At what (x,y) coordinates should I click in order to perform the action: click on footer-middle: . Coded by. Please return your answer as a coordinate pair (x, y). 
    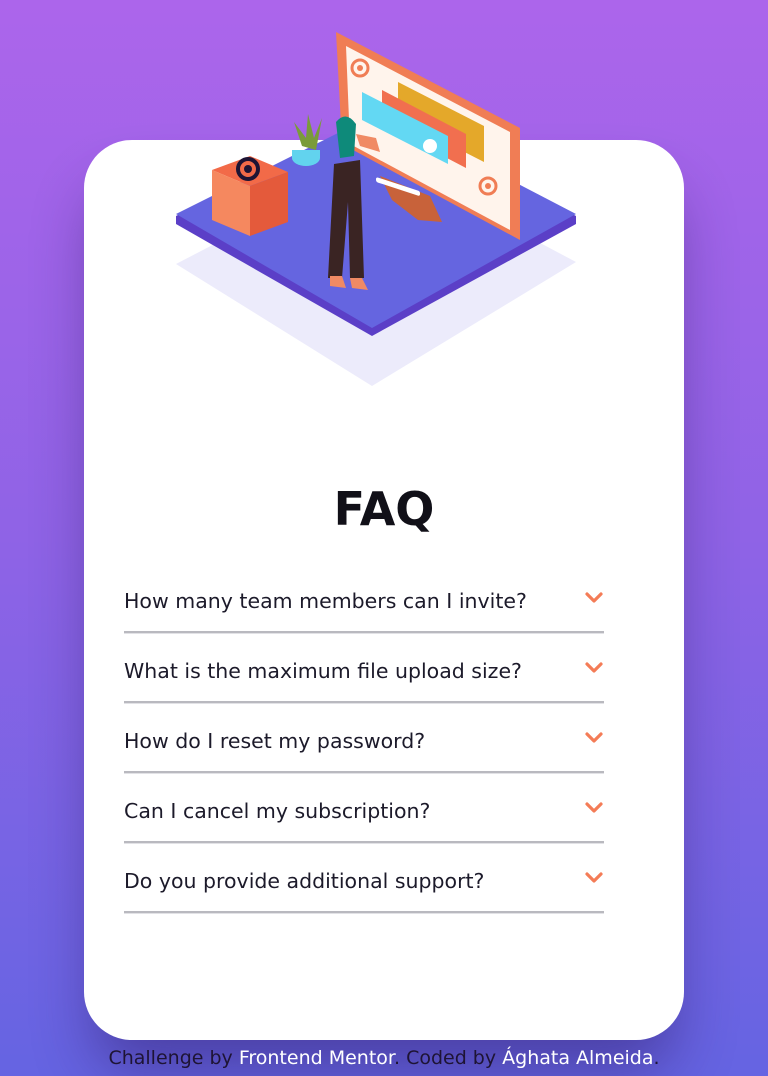
    Looking at the image, I should click on (448, 1058).